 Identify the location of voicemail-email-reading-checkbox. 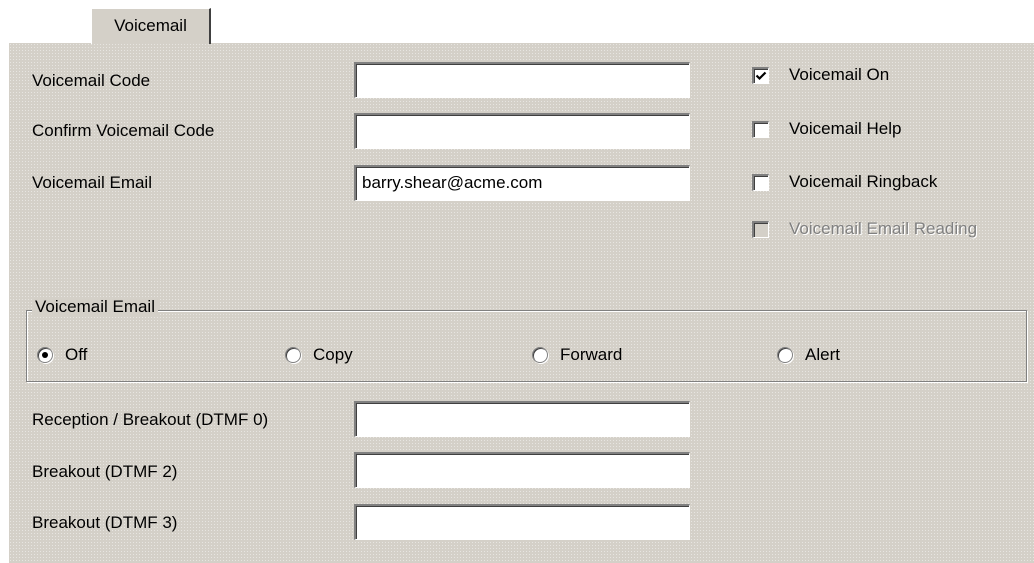
(760, 229).